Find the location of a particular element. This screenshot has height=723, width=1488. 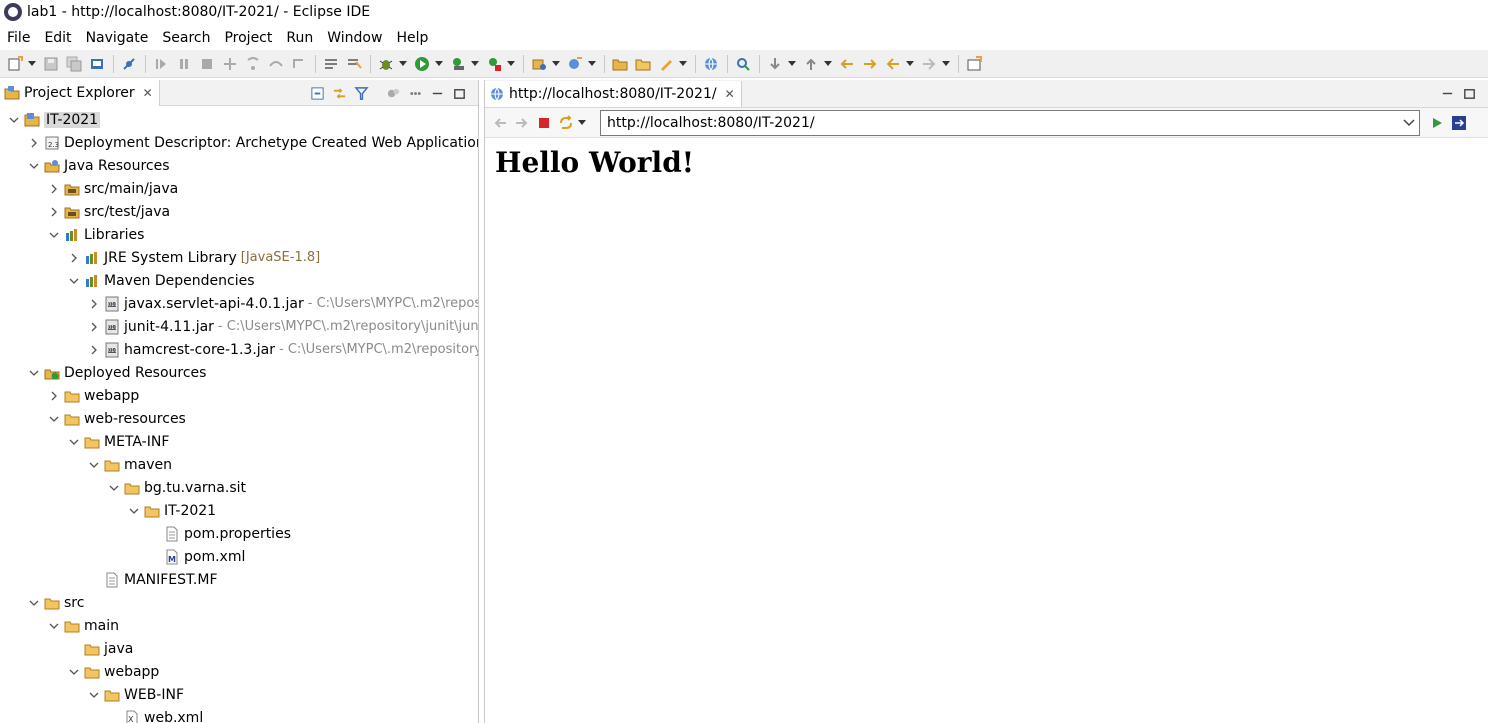

collapse-all-icon is located at coordinates (317, 93).